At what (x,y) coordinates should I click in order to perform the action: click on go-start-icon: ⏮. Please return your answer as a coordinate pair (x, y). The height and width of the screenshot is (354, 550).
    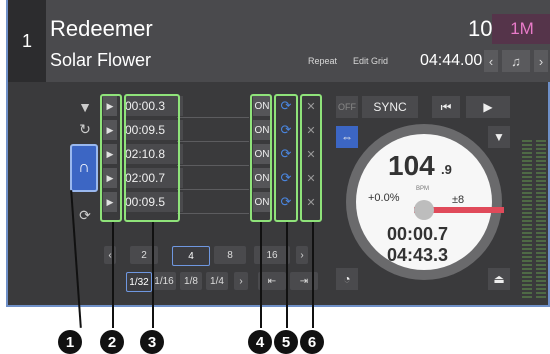
    Looking at the image, I should click on (446, 107).